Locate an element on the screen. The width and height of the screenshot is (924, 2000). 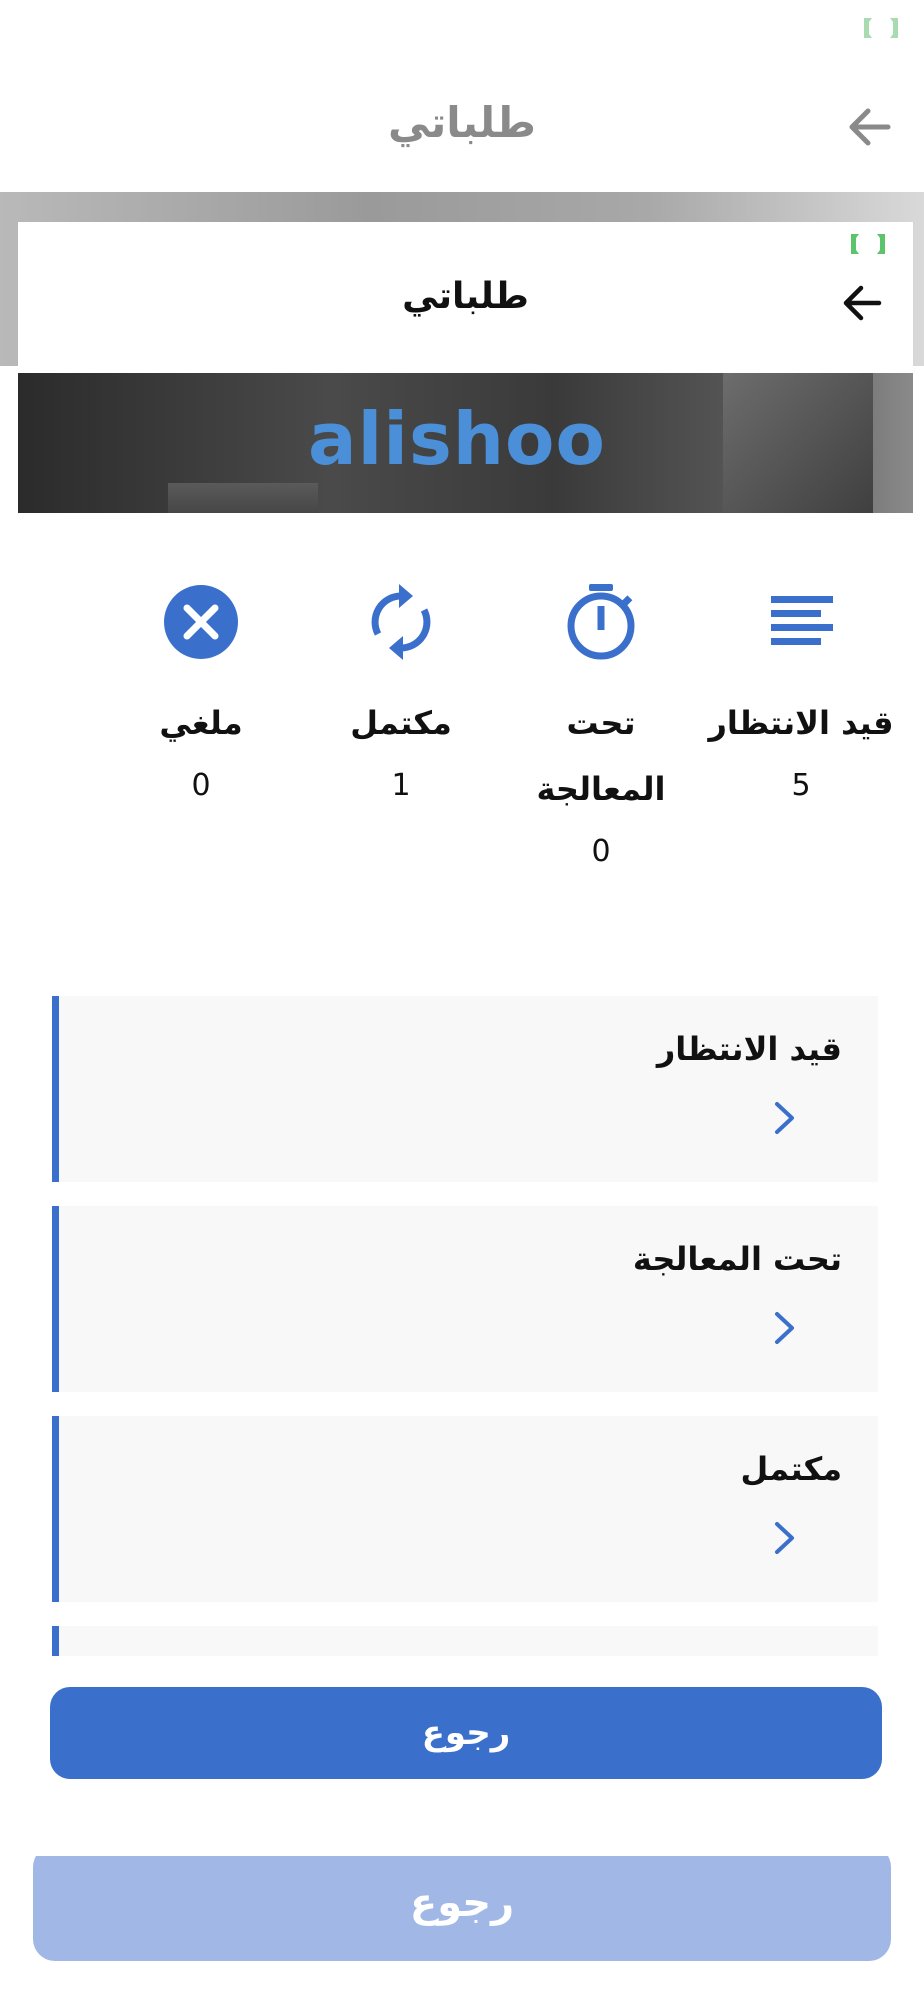
list-item-label: قيد الانتظار is located at coordinates (749, 1049).